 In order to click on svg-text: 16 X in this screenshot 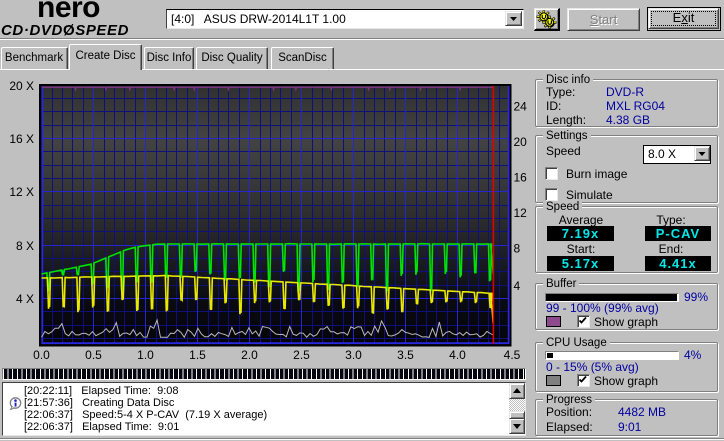, I will do `click(21, 139)`.